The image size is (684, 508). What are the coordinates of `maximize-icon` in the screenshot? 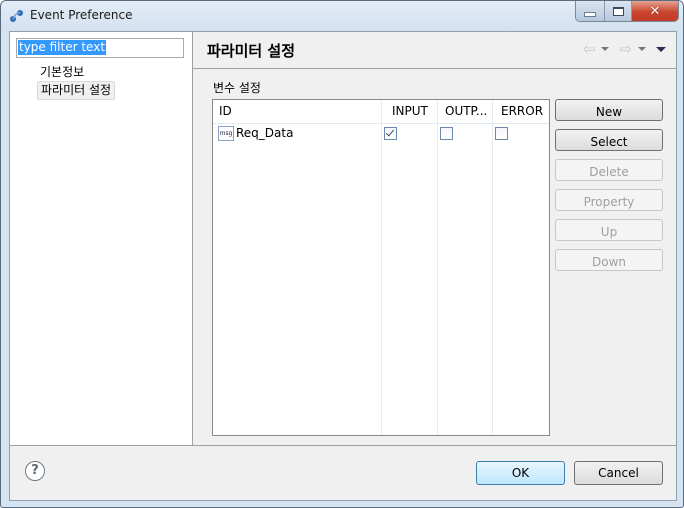 It's located at (618, 11).